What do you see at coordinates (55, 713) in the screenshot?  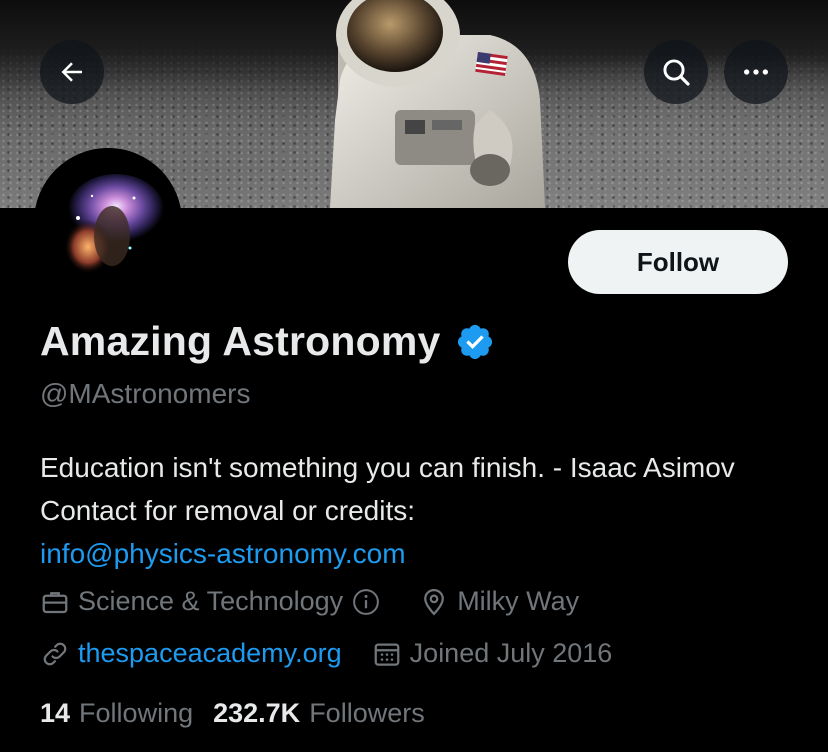 I see `following-count: 14` at bounding box center [55, 713].